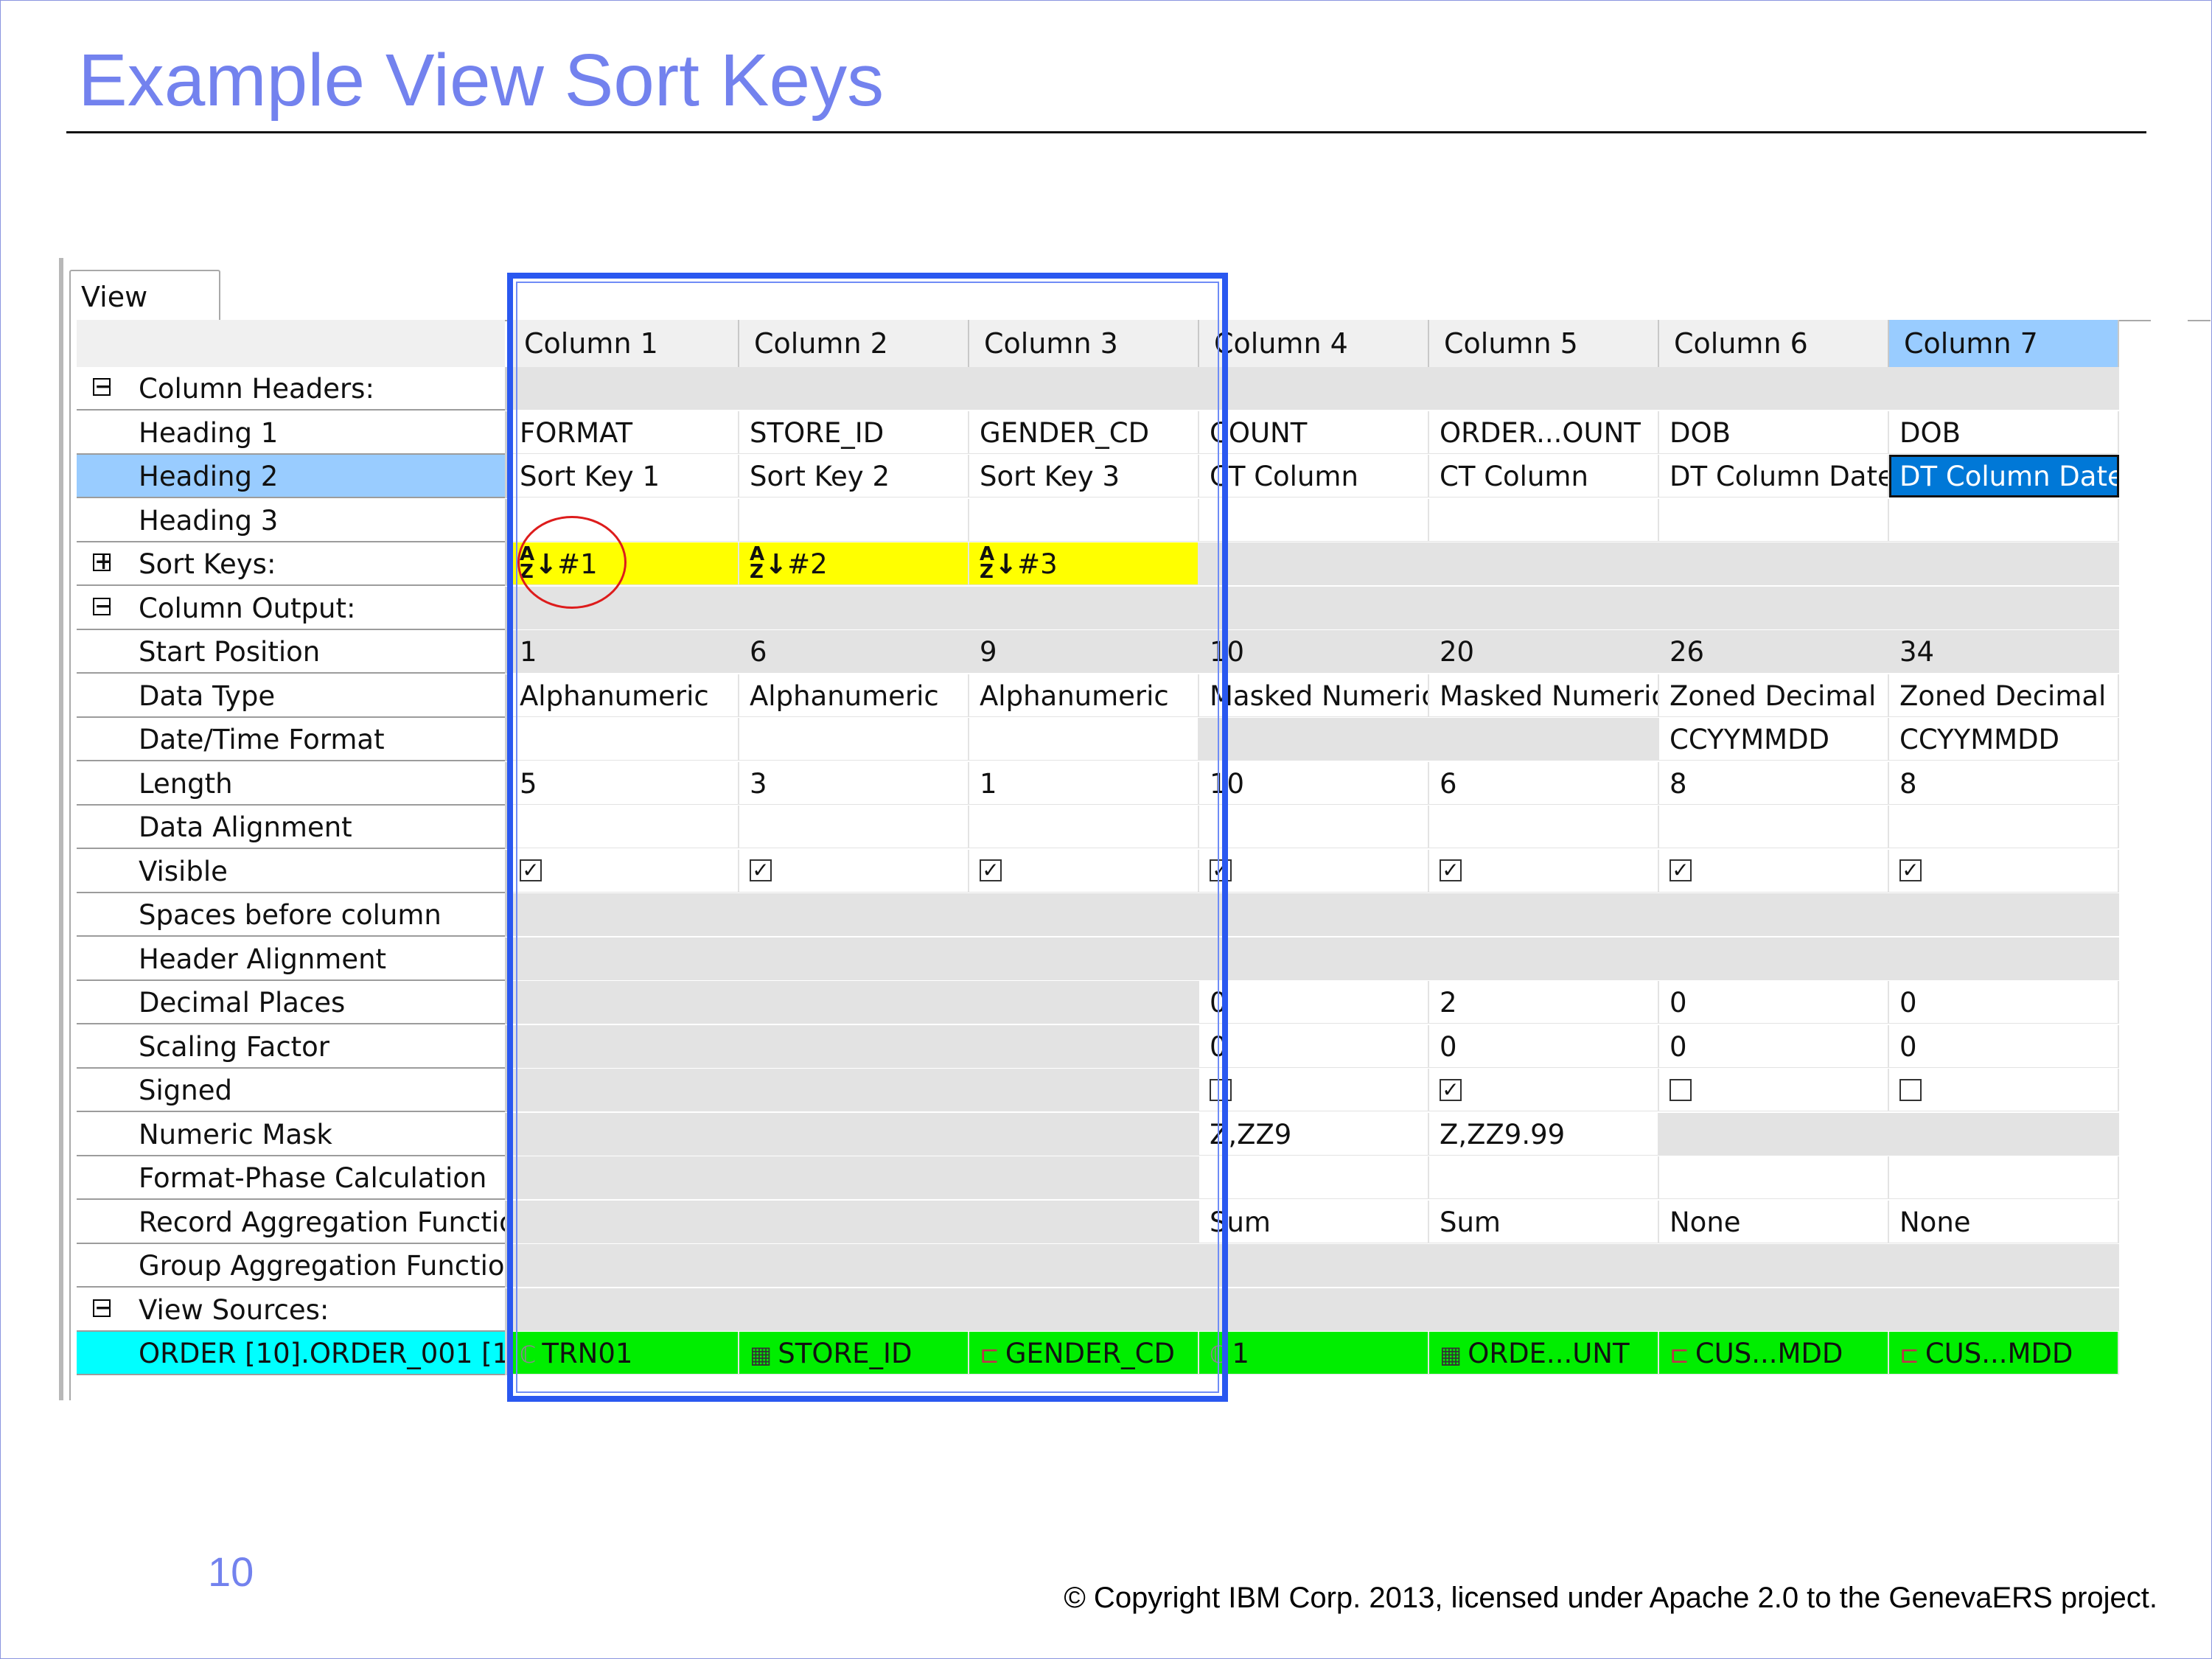  Describe the element at coordinates (1314, 651) in the screenshot. I see `grid-cell: 10` at that location.